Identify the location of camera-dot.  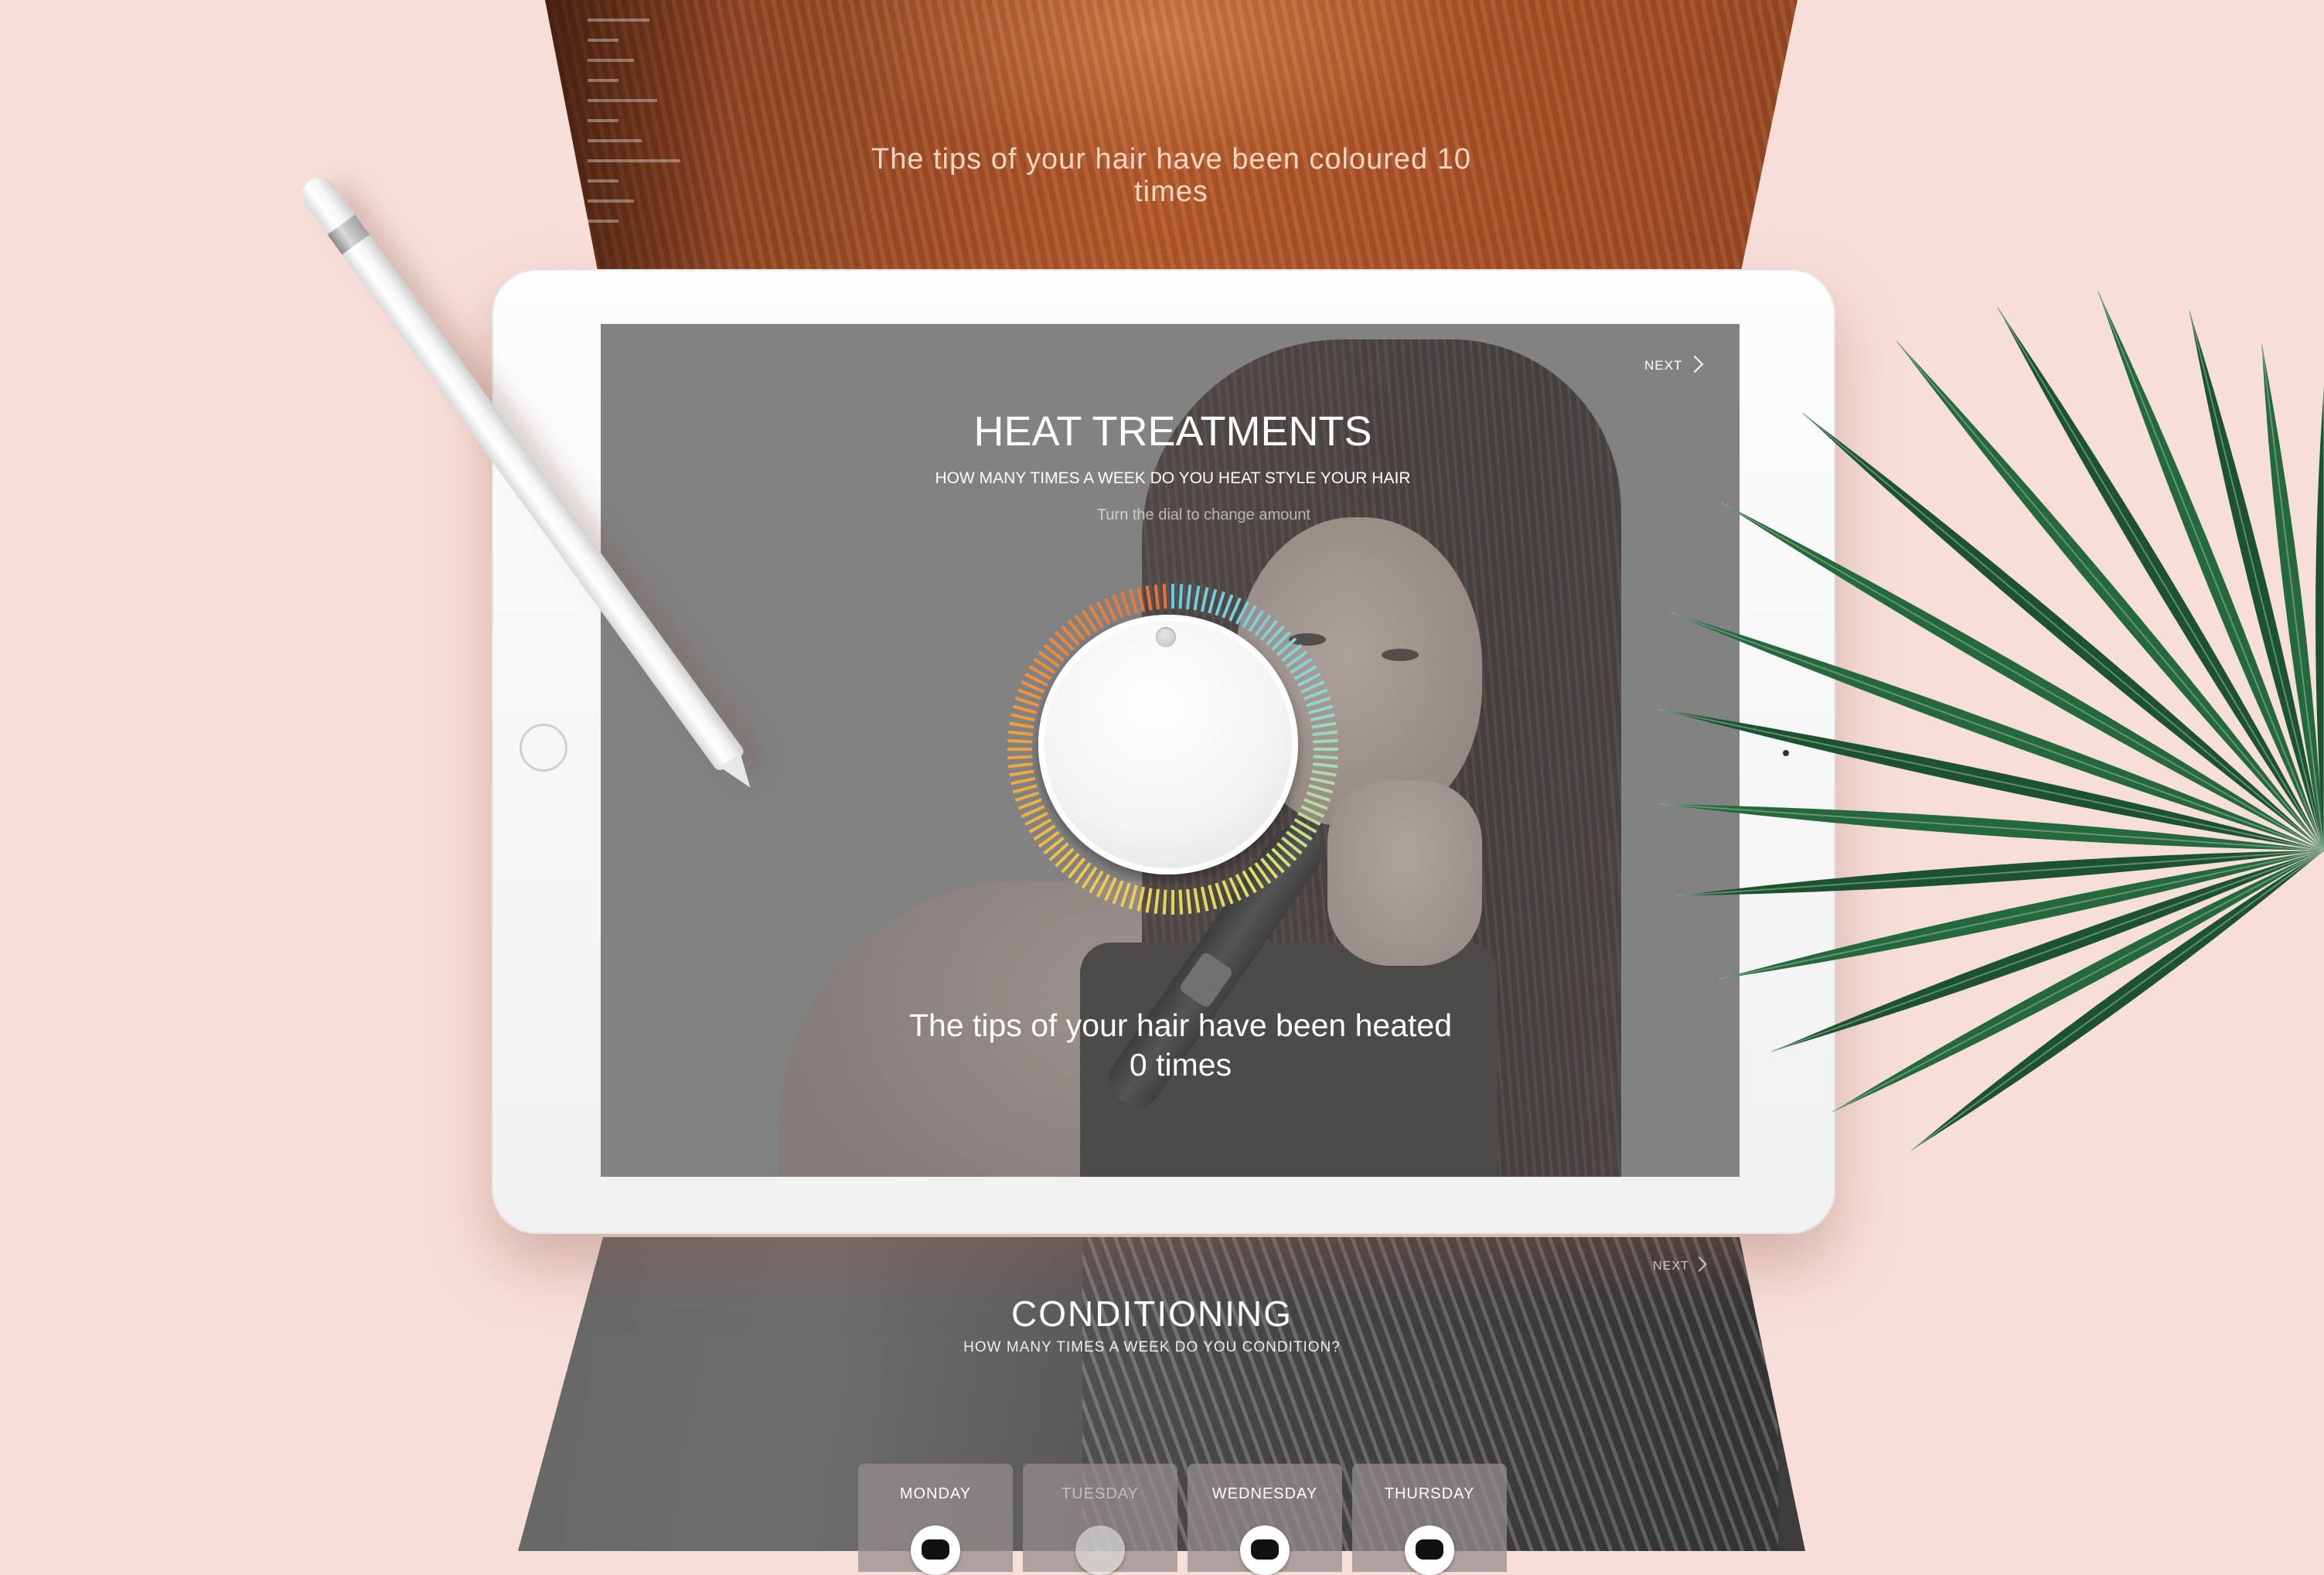
(1786, 753).